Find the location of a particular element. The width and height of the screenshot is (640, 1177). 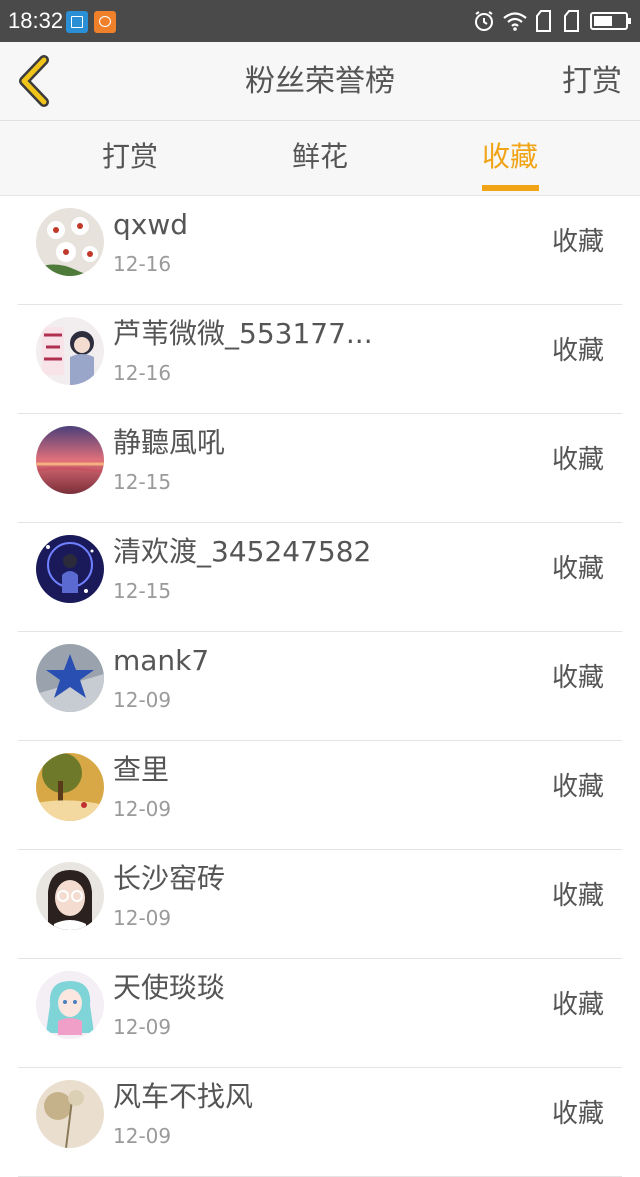

page-title: 粉丝荣誉榜 is located at coordinates (320, 81).